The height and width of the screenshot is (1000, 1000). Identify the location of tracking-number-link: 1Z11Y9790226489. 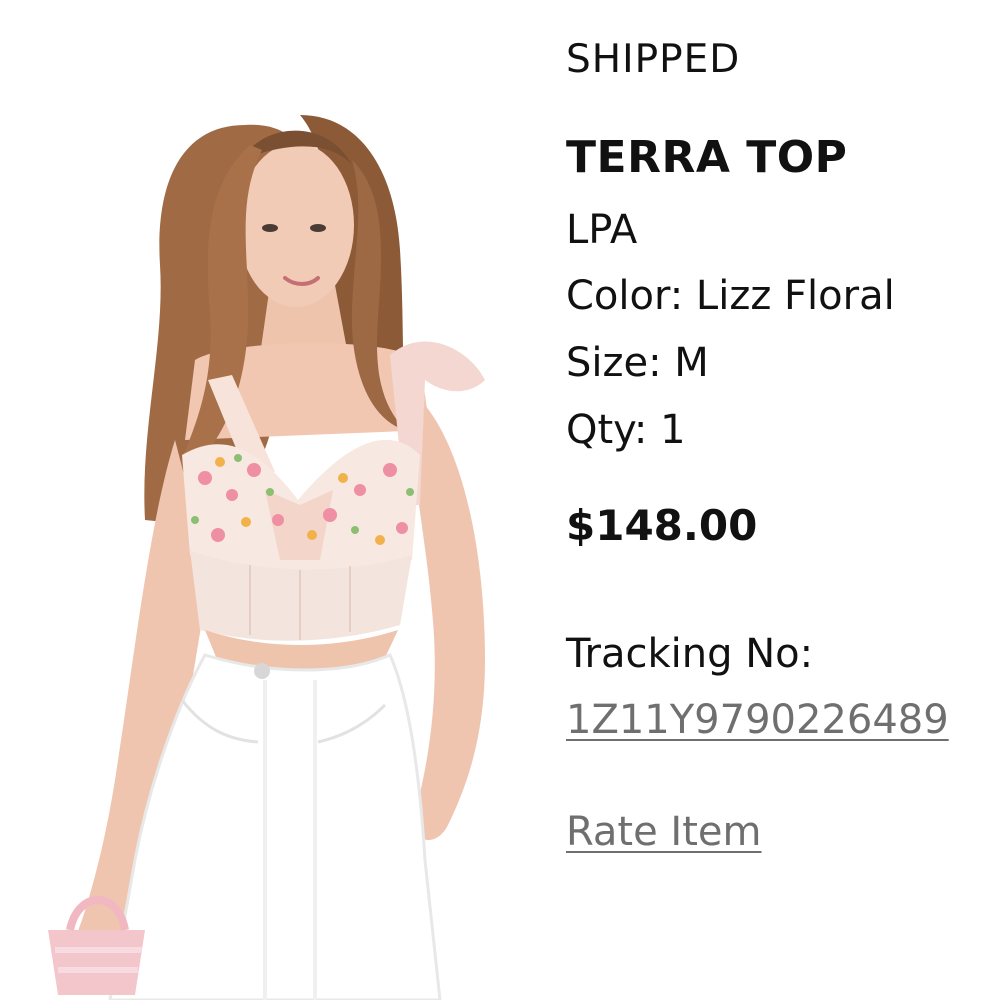
(757, 720).